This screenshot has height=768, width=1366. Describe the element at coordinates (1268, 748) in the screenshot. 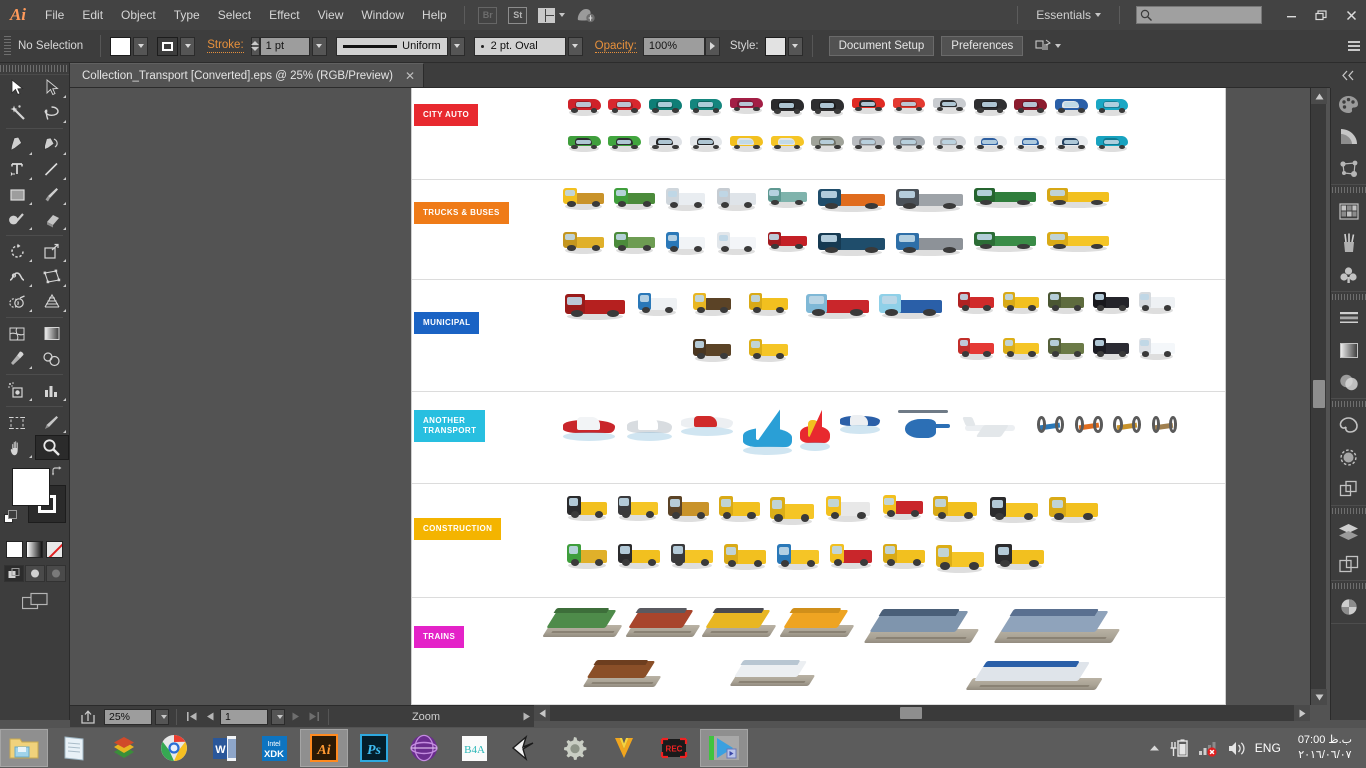

I see `language-indicator: ENG` at that location.